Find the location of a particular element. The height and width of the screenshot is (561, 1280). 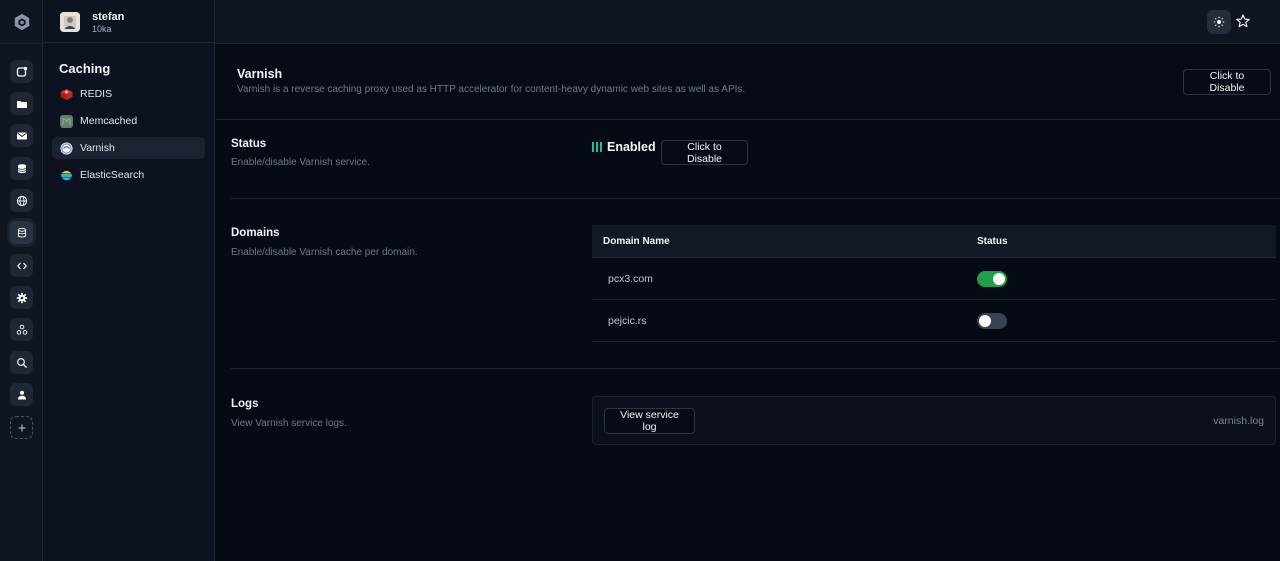

status-disable-button: Click to Disable is located at coordinates (704, 152).